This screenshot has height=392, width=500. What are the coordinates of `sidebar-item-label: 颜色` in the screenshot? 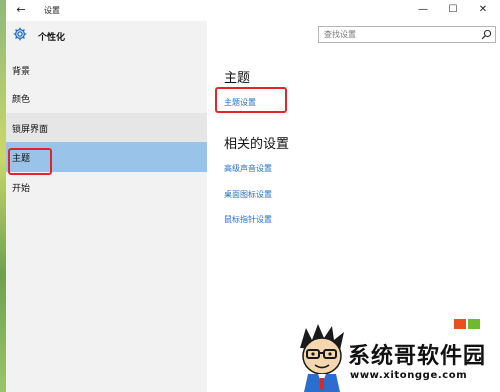 It's located at (21, 100).